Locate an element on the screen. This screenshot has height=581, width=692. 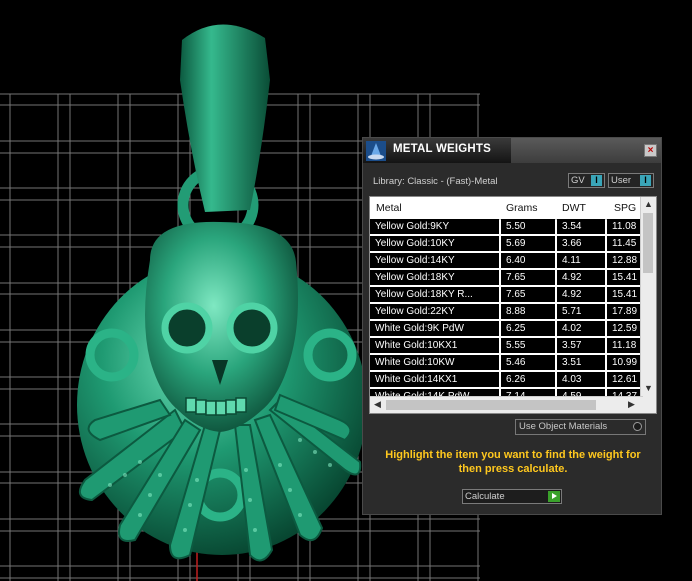
table-row: Yellow Gold:22KY 8.88 5.71 17.89 is located at coordinates (508, 312).